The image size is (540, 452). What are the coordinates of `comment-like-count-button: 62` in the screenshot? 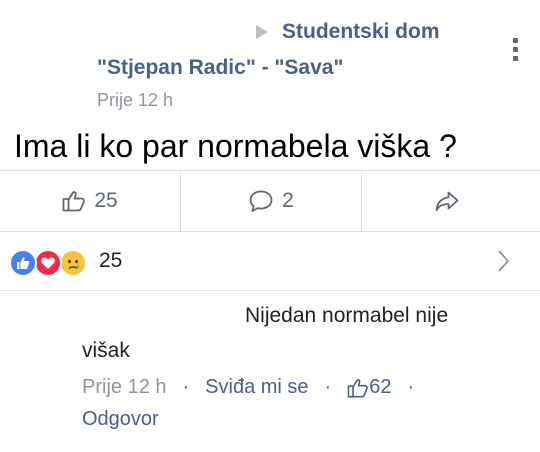 It's located at (369, 387).